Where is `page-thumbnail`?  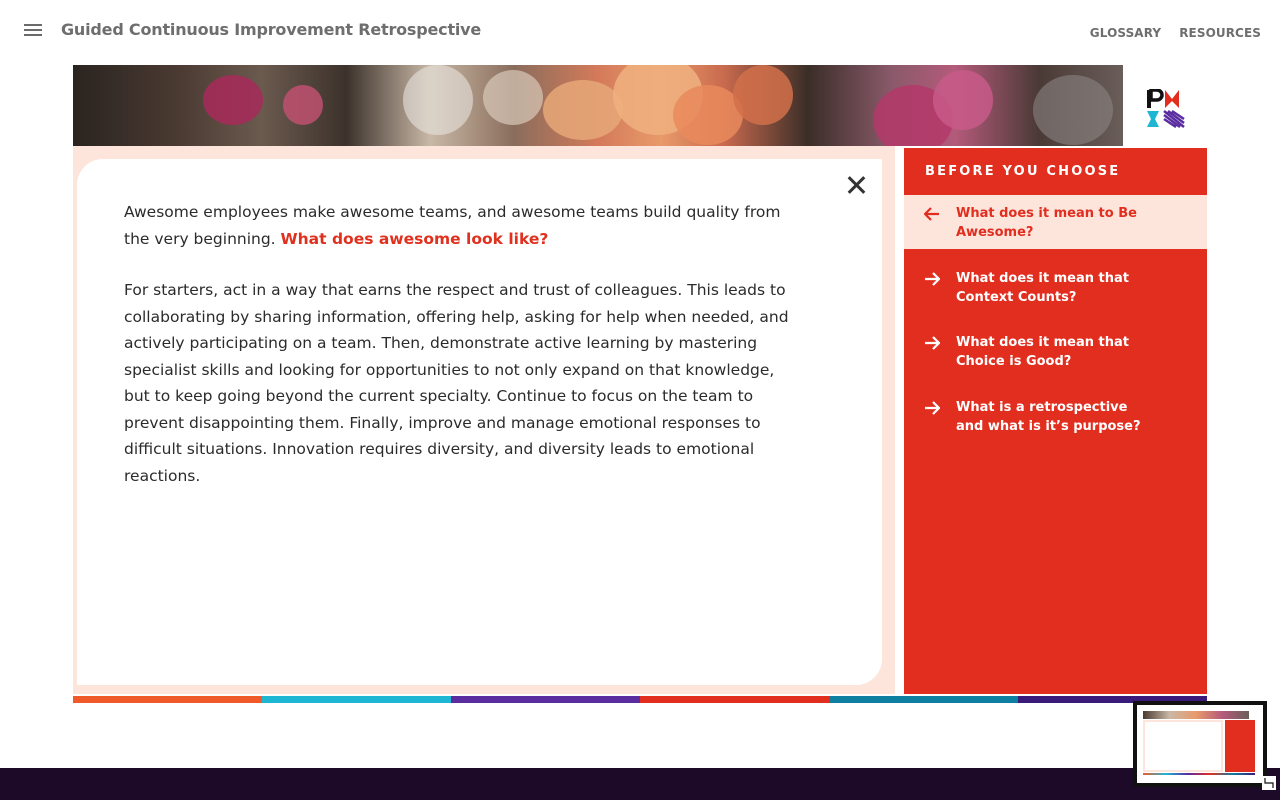 page-thumbnail is located at coordinates (1200, 744).